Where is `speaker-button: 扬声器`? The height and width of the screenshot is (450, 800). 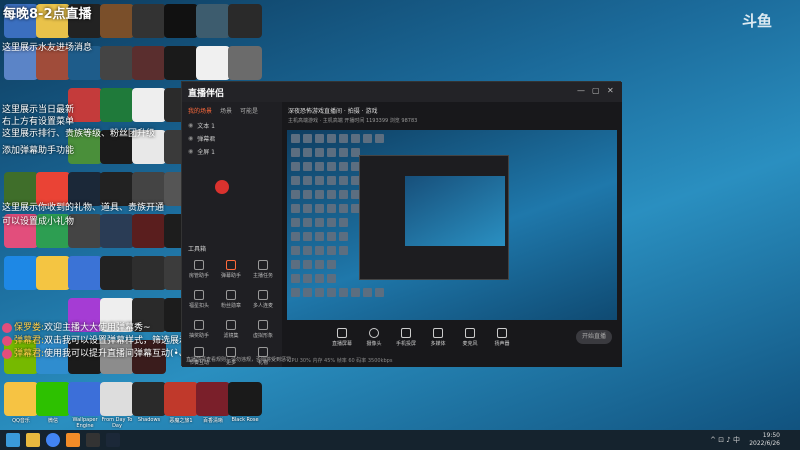 speaker-button: 扬声器 is located at coordinates (502, 337).